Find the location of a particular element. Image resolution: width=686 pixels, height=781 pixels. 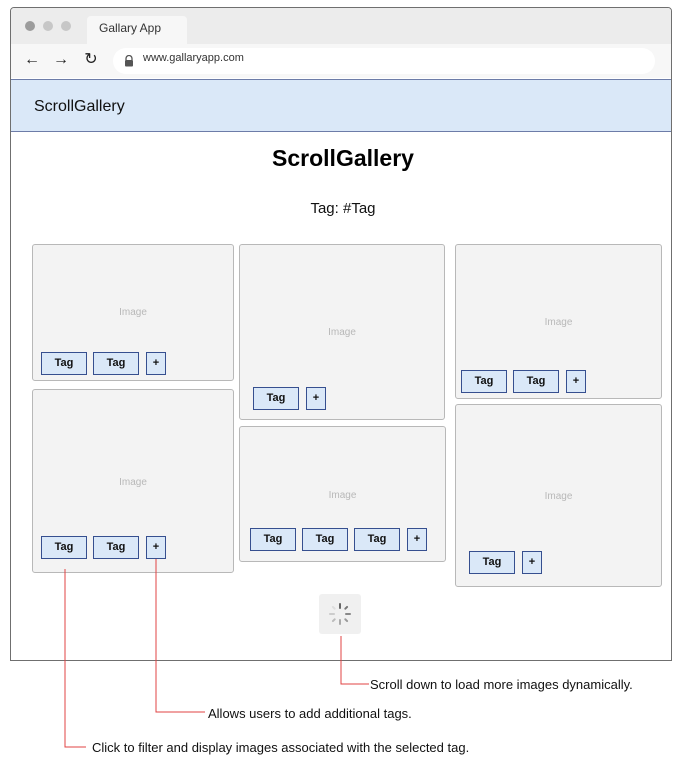

add-tag-annotation: Allows users to add additional tags. is located at coordinates (310, 713).